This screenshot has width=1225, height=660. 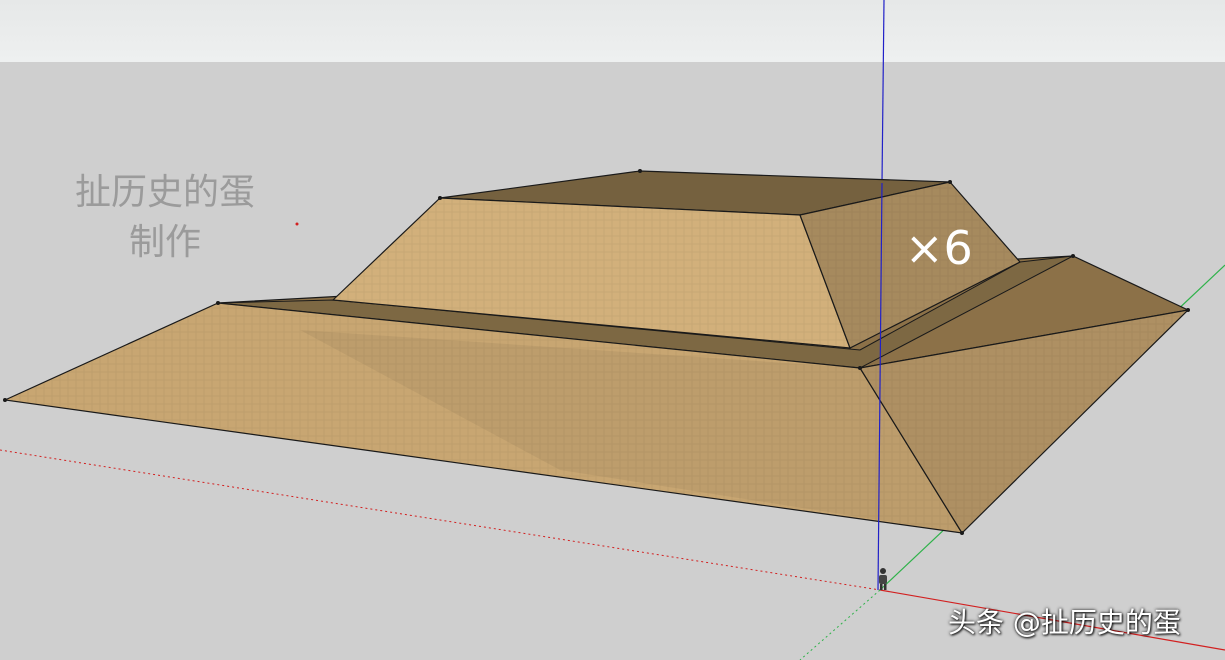 What do you see at coordinates (1064, 622) in the screenshot?
I see `credit-label: 头条 @扯历史的蛋` at bounding box center [1064, 622].